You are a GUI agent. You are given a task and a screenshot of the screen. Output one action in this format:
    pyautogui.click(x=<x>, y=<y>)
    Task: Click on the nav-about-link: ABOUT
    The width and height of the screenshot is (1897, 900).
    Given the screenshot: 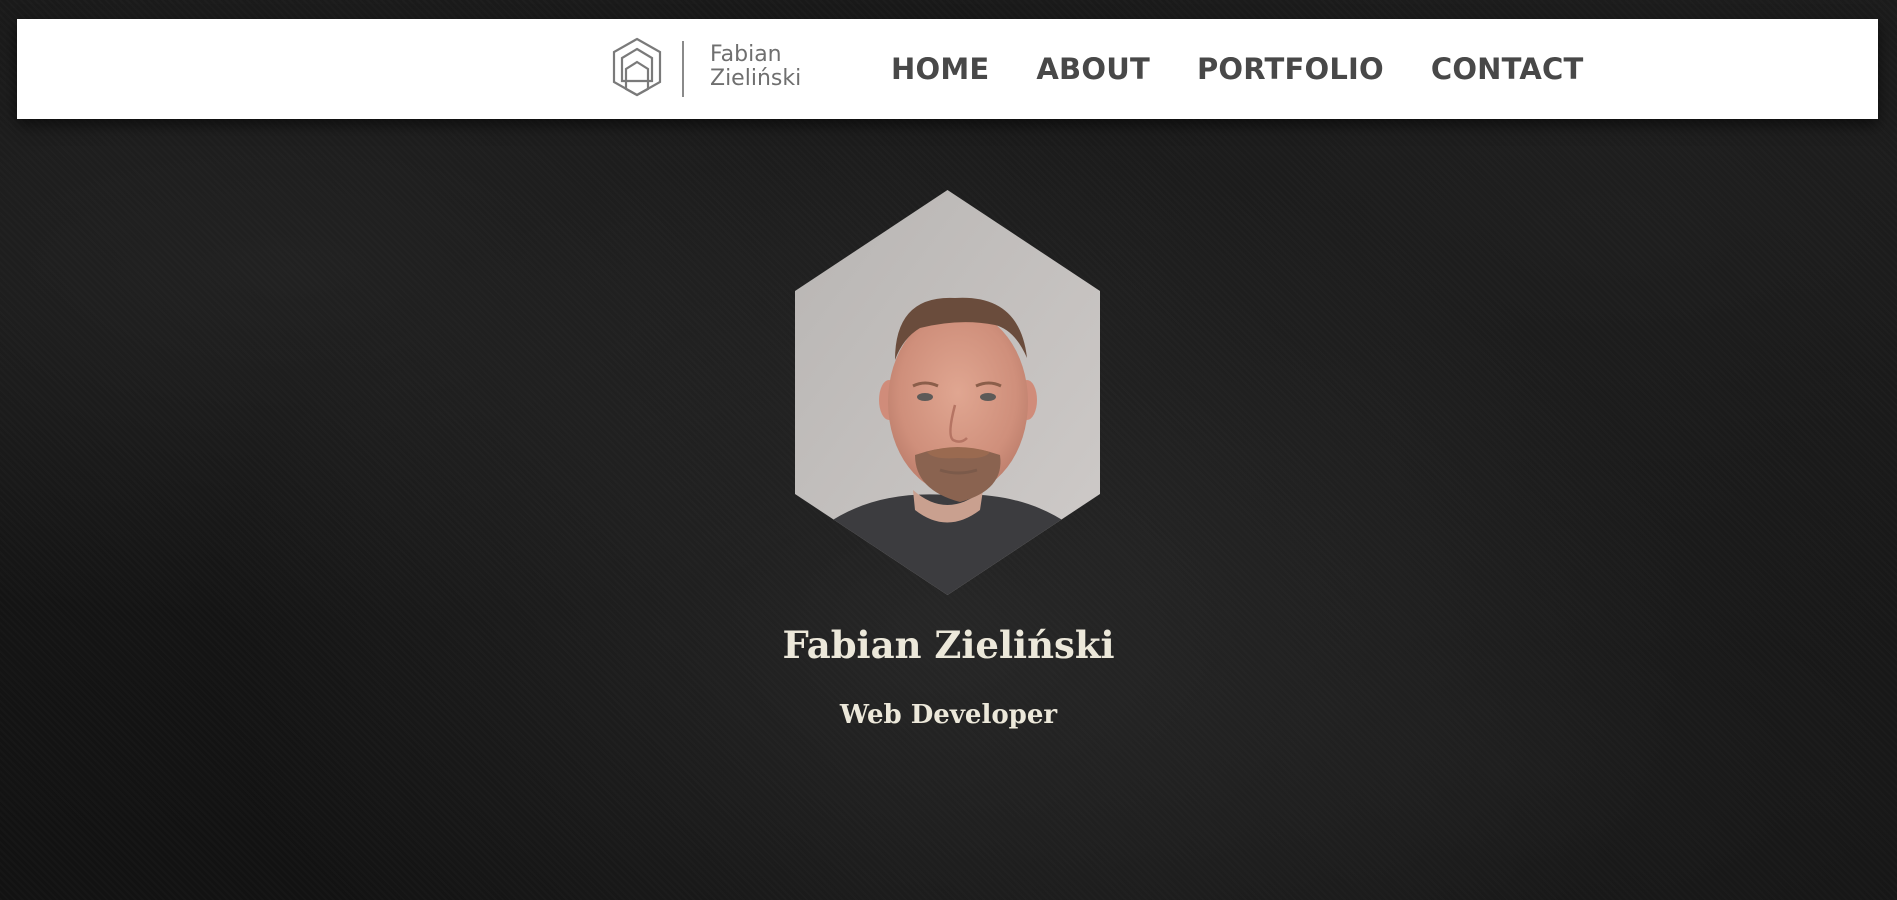 What is the action you would take?
    pyautogui.click(x=1093, y=69)
    